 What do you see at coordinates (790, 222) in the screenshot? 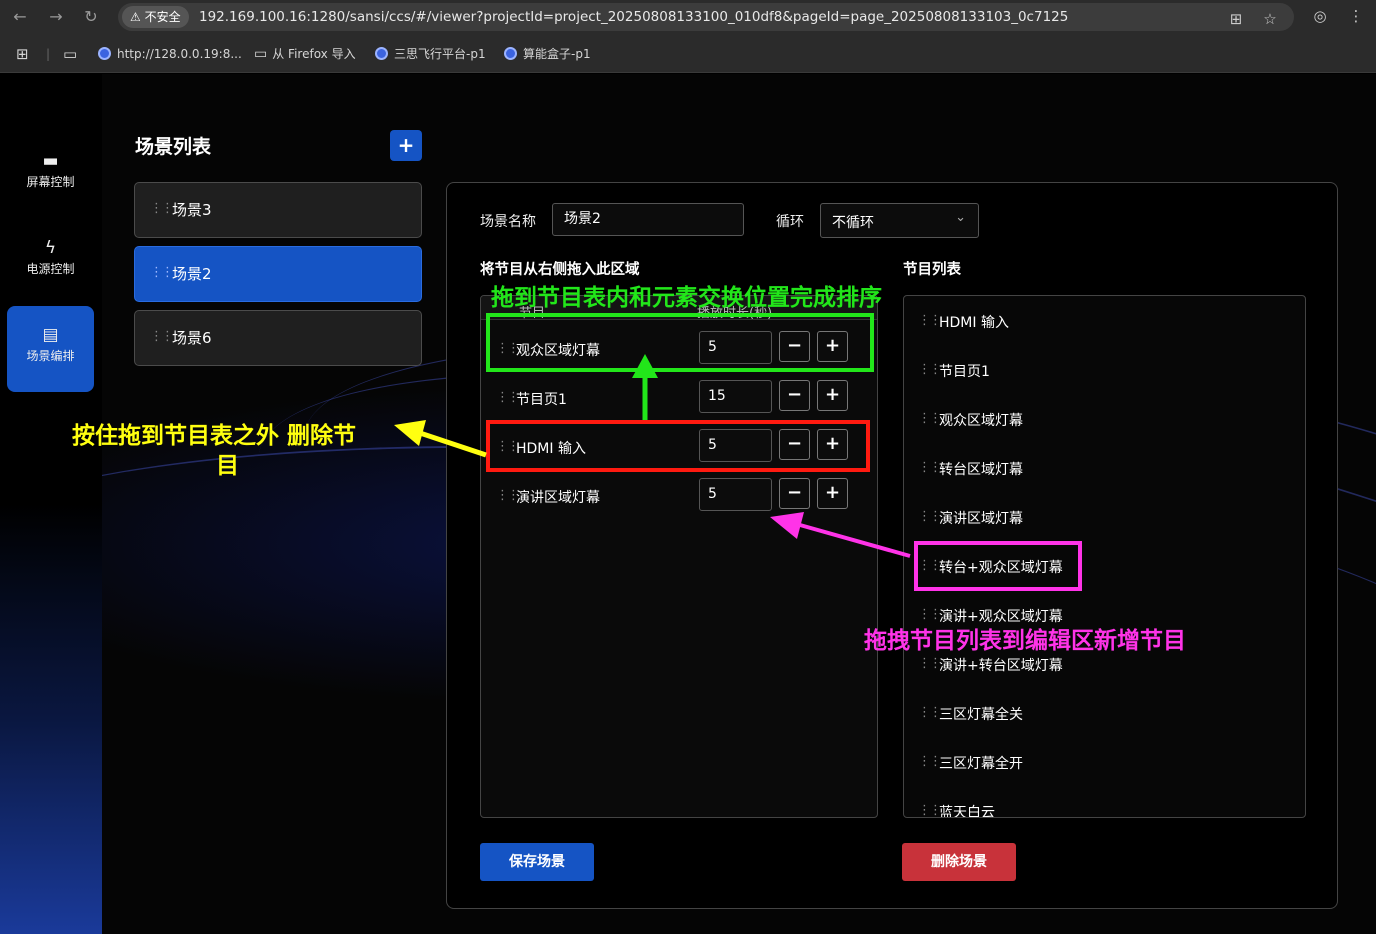
I see `loop-label: 循环` at bounding box center [790, 222].